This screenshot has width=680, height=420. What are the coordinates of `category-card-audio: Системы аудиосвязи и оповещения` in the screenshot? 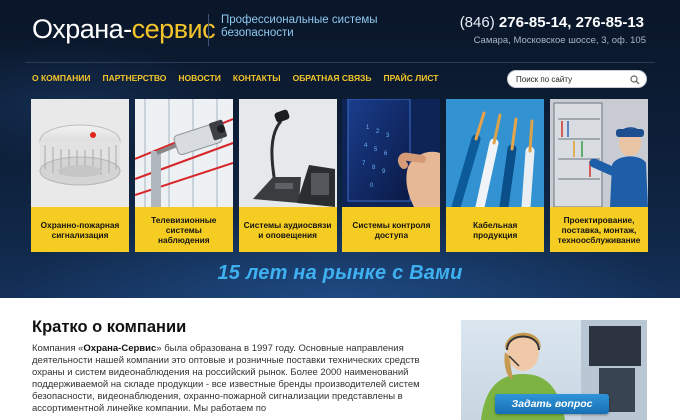 It's located at (287, 175).